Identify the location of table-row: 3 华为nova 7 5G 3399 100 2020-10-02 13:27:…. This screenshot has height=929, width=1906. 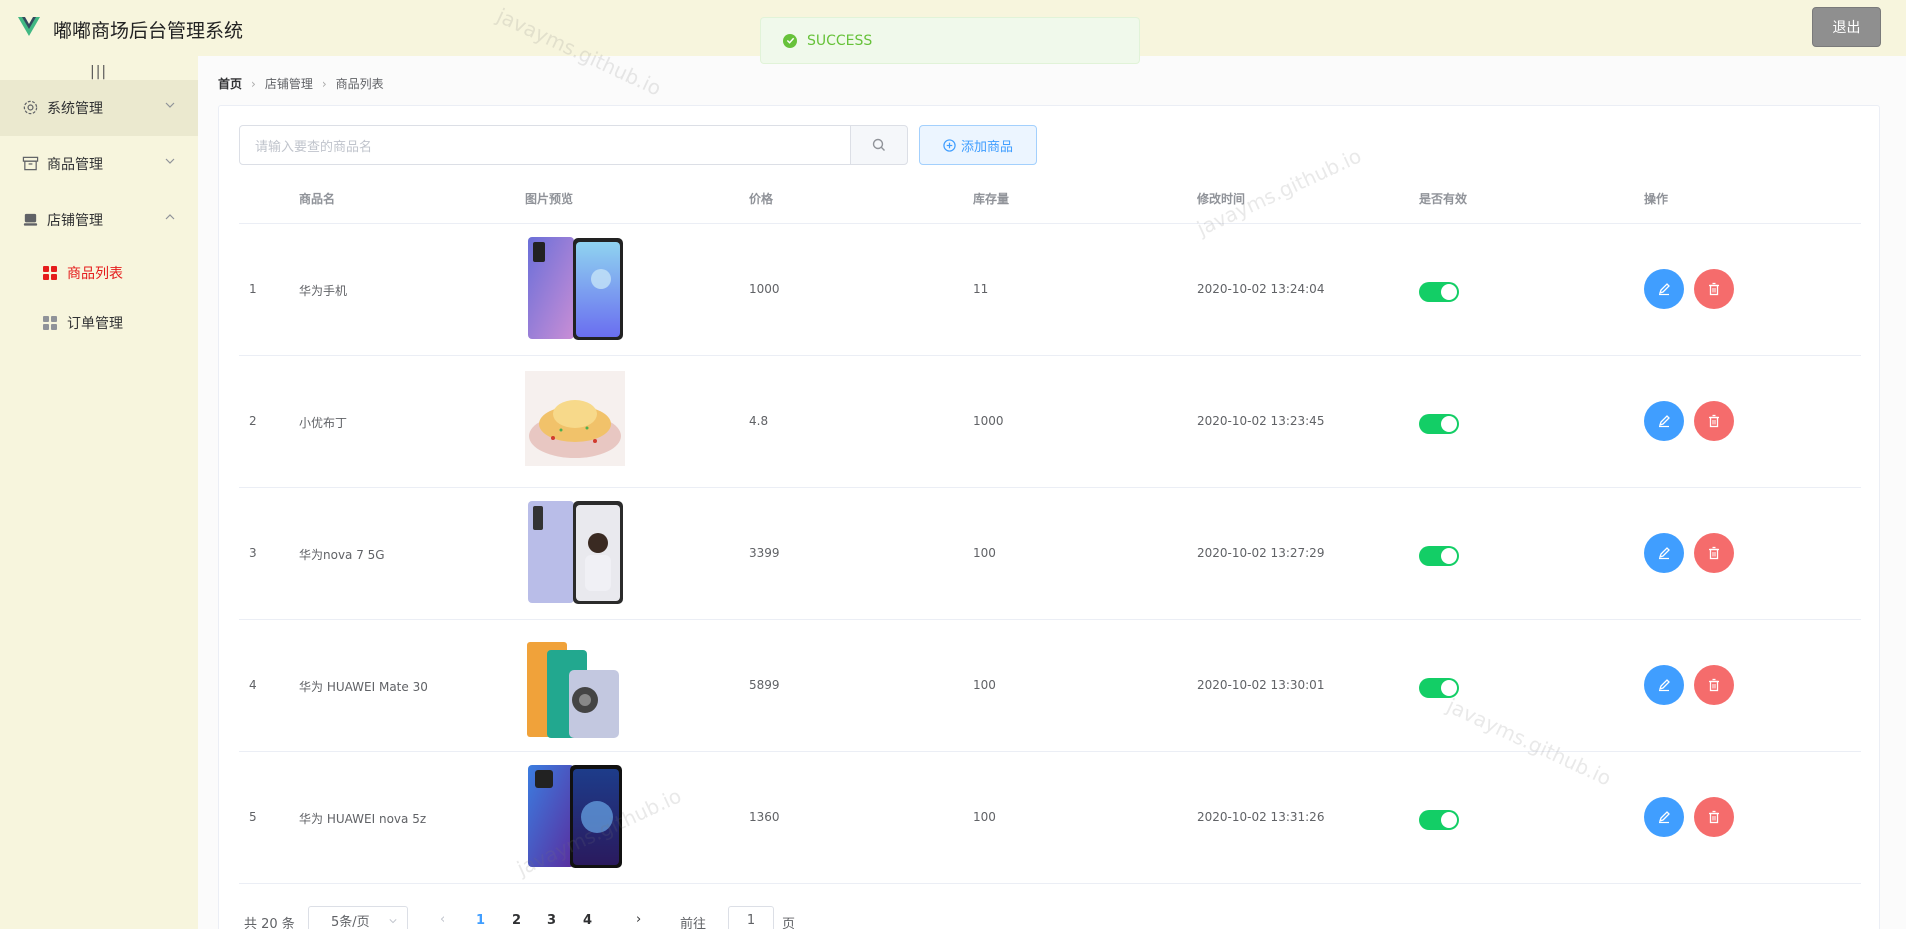
(1050, 554).